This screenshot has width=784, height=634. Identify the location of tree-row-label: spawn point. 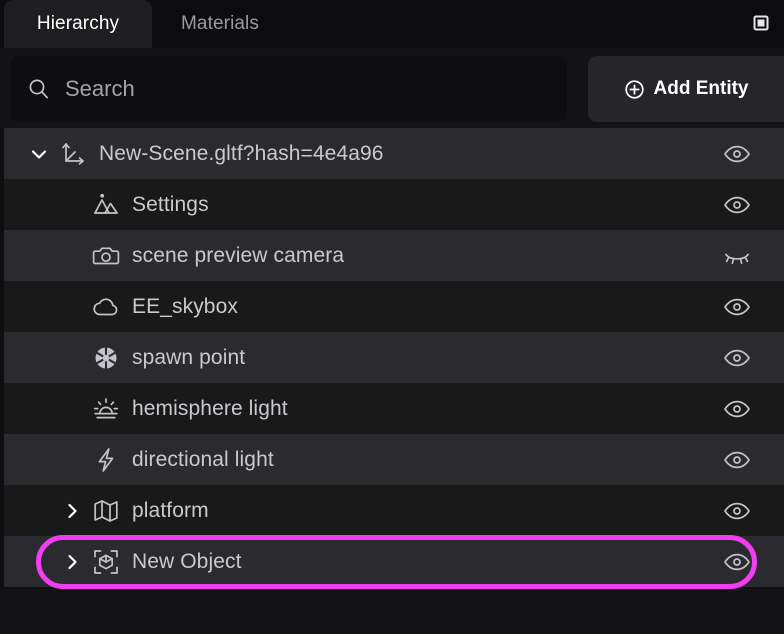
(189, 357).